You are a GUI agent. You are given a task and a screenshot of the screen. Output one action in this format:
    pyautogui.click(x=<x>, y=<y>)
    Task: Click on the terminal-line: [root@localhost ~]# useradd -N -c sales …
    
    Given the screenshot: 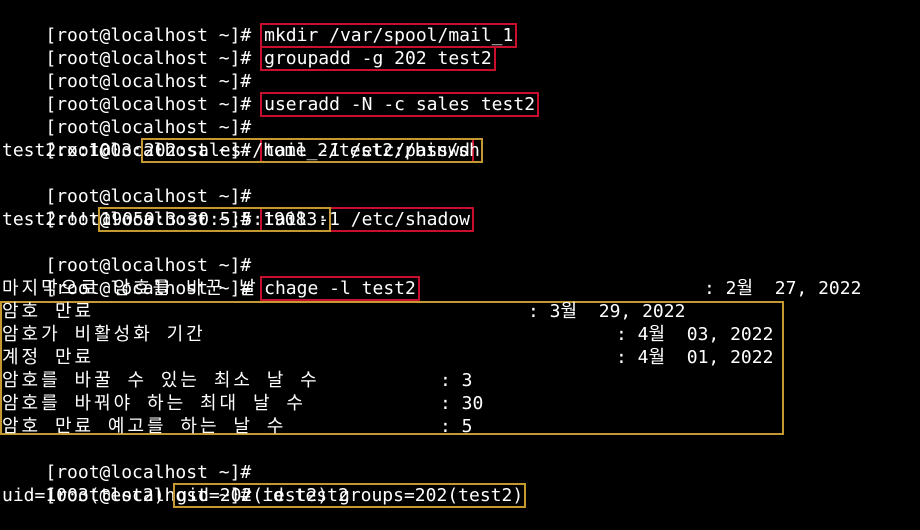 What is the action you would take?
    pyautogui.click(x=271, y=93)
    